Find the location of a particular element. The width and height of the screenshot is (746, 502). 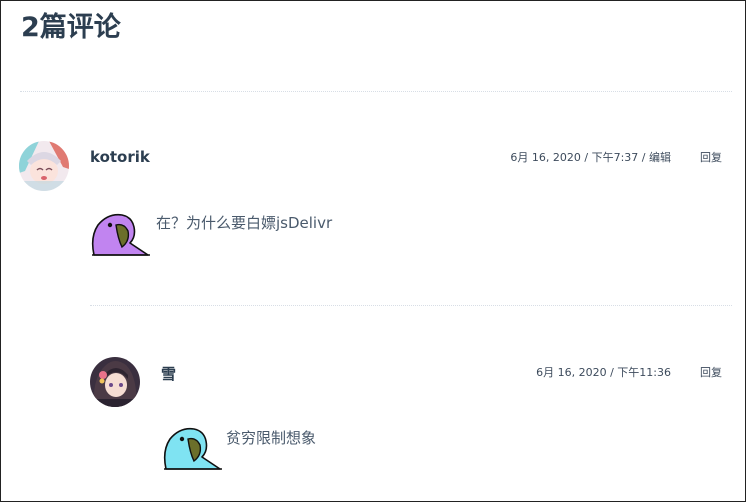

comment-time: 下午11:36 is located at coordinates (644, 372).